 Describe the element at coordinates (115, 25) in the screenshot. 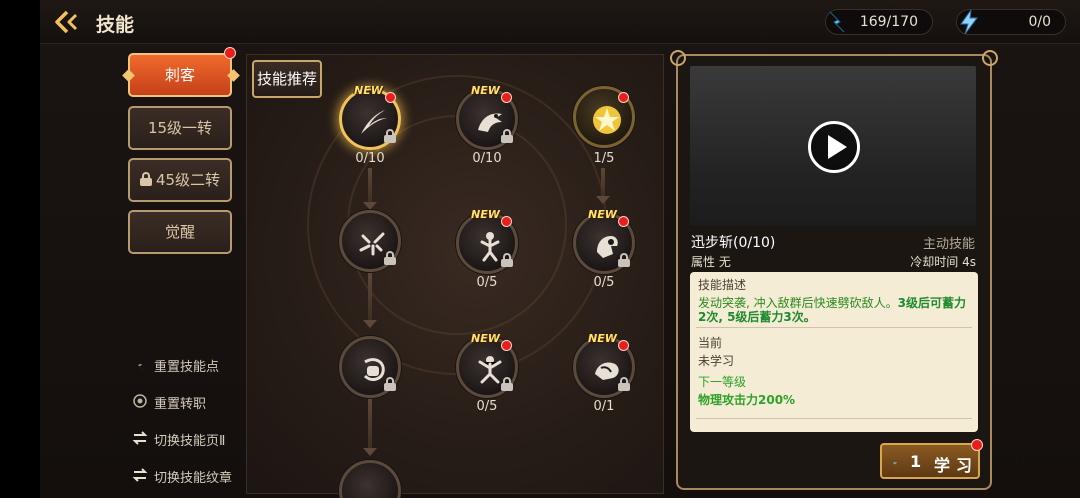

I see `page-title: 技能` at that location.